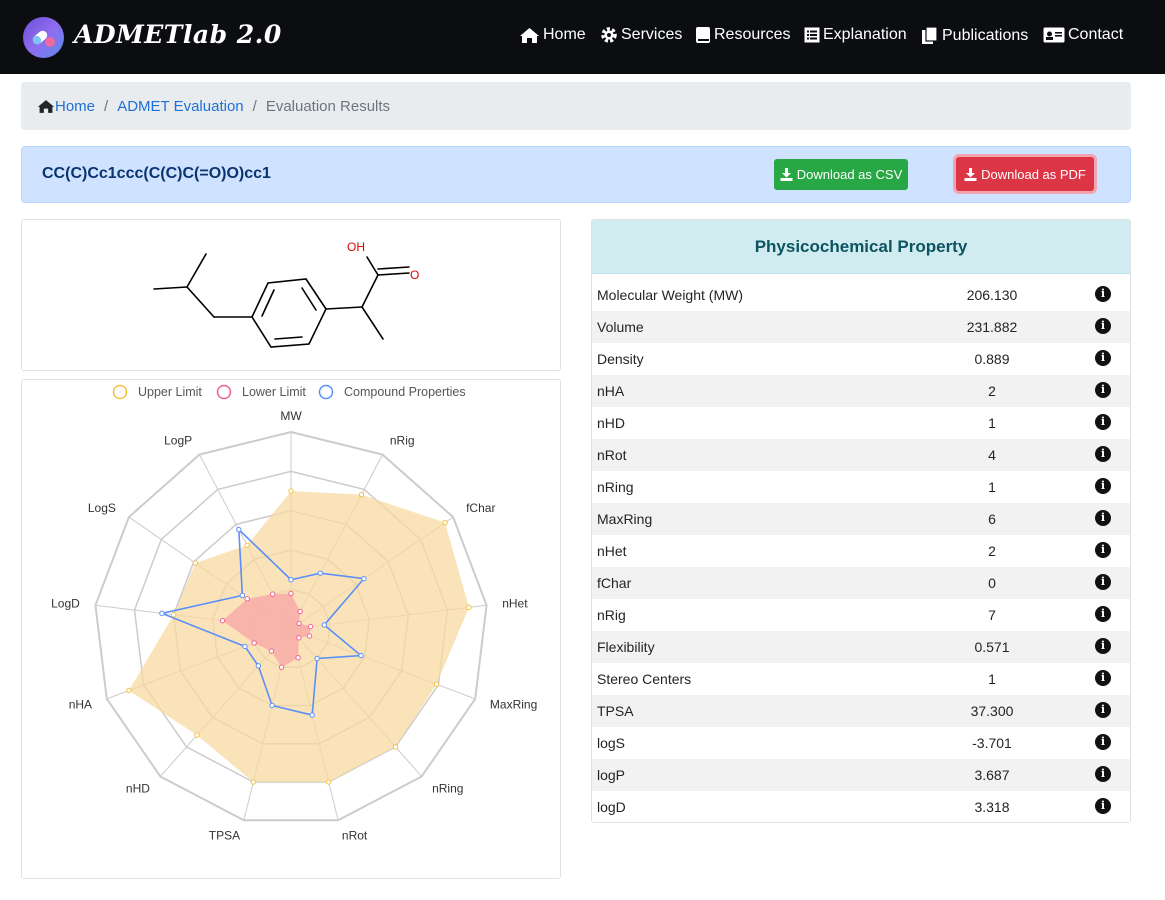  I want to click on property-value: 37.300, so click(992, 711).